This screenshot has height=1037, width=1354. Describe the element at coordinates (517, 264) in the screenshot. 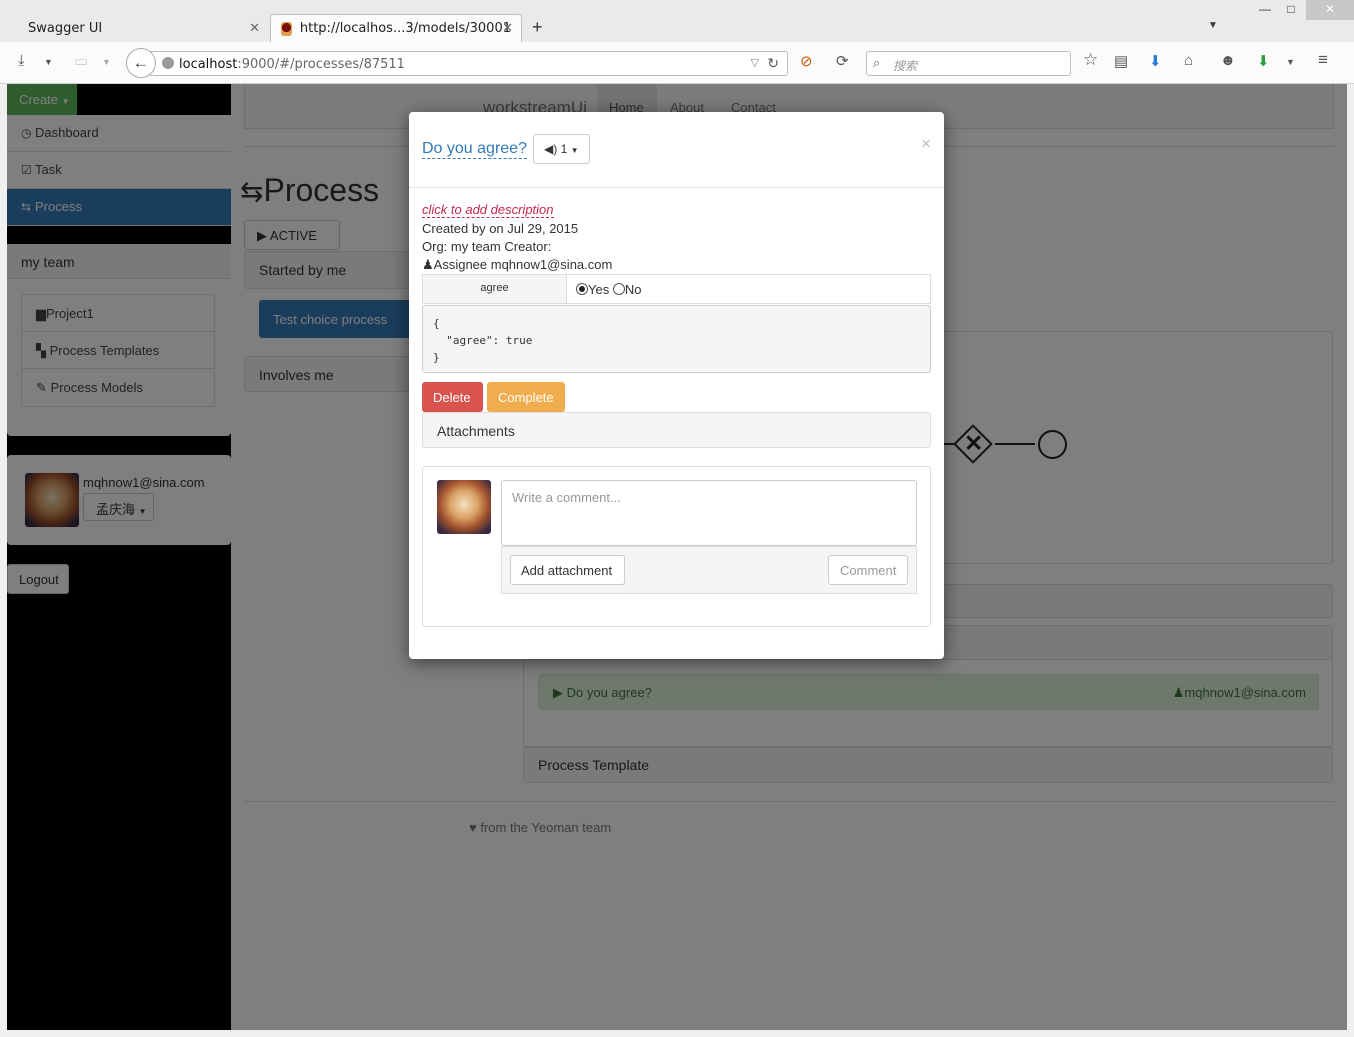

I see `assignee-info: ♟Assignee mqhnow1@sina.com` at that location.